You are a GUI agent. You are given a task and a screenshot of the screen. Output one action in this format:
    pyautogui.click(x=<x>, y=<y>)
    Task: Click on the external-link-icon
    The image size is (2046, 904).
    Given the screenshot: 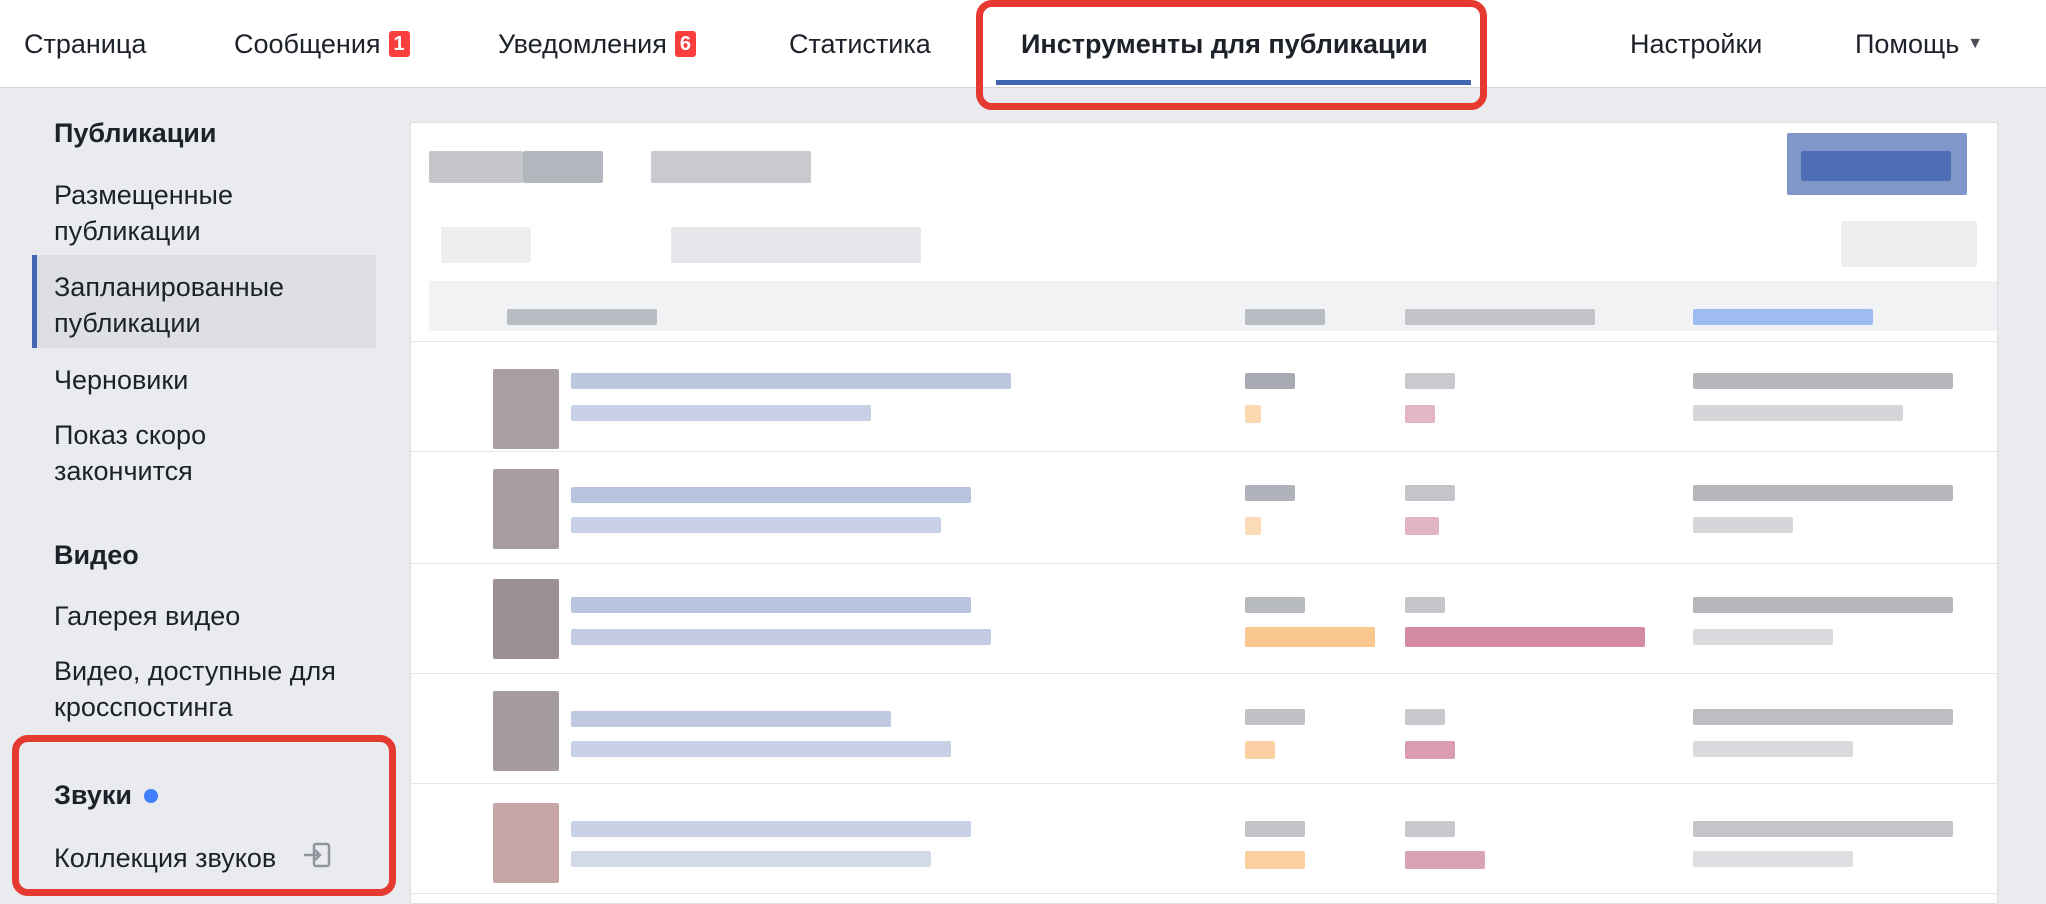 What is the action you would take?
    pyautogui.click(x=317, y=859)
    